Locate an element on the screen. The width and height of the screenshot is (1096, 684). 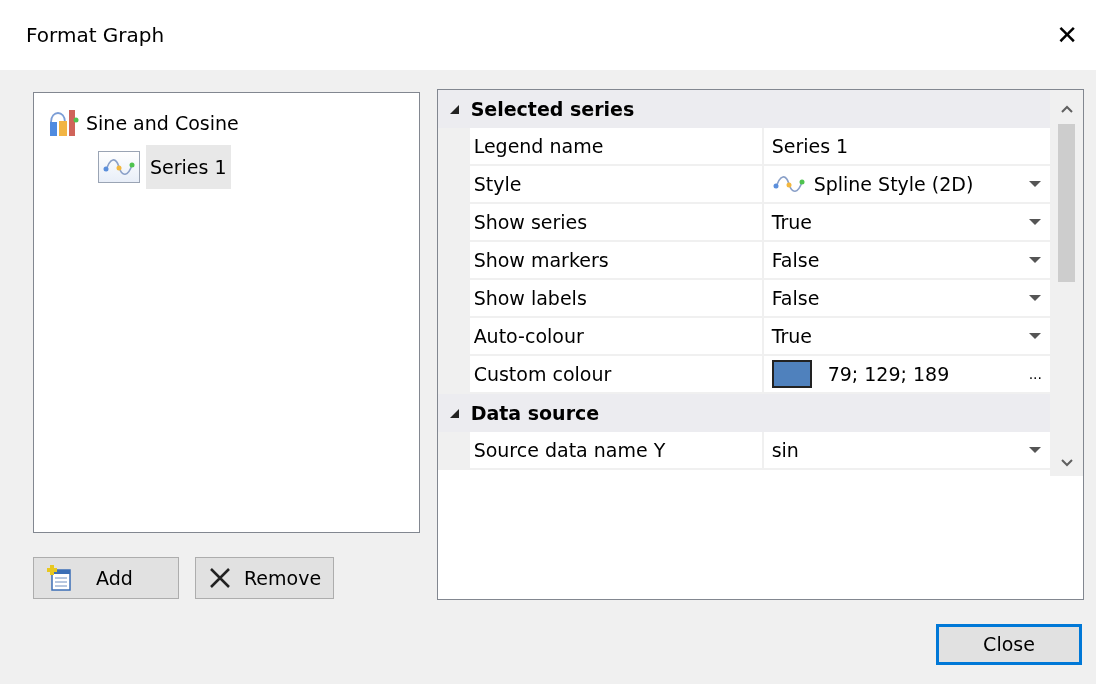
property-label: Show markers is located at coordinates (616, 260).